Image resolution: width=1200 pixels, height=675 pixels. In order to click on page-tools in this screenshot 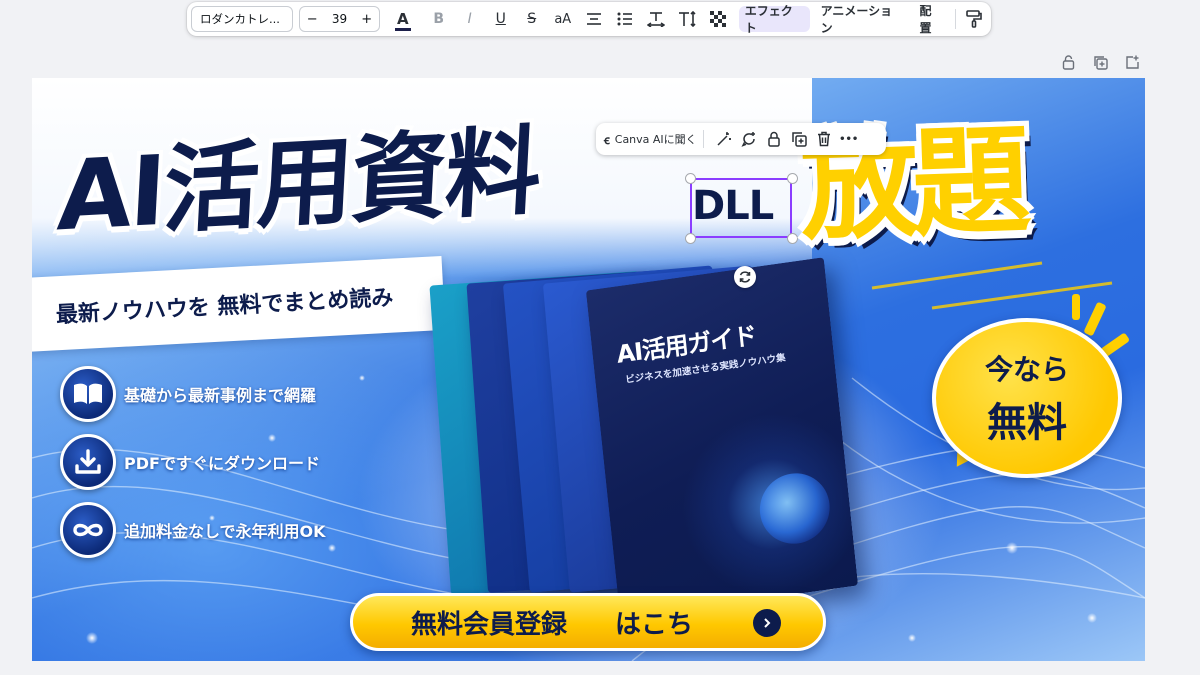, I will do `click(1100, 62)`.